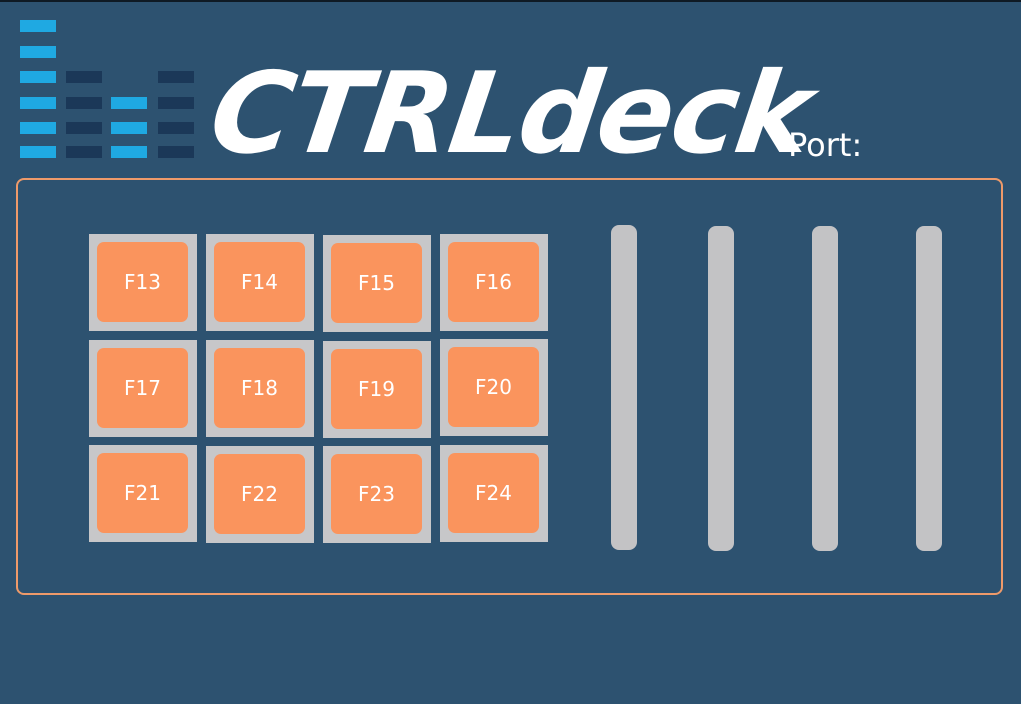 This screenshot has width=1021, height=704. I want to click on pad-cell-f14: F14, so click(260, 282).